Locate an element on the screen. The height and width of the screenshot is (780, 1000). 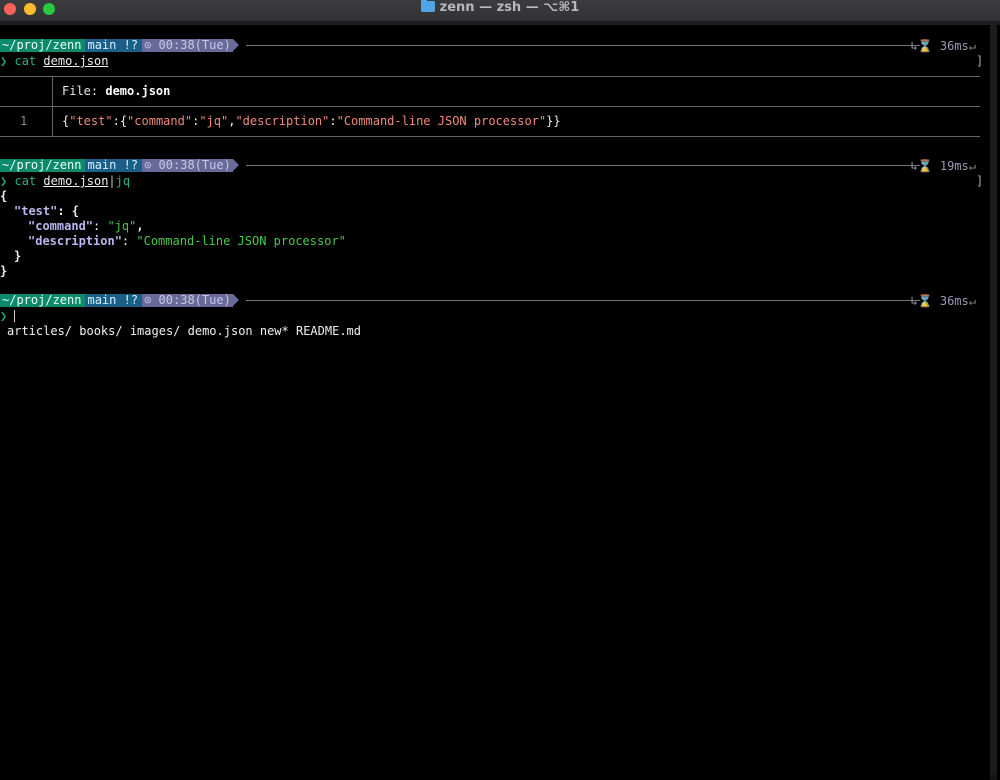
window-titlebar: zenn — zsh — ⌥⌘1 is located at coordinates (500, 11).